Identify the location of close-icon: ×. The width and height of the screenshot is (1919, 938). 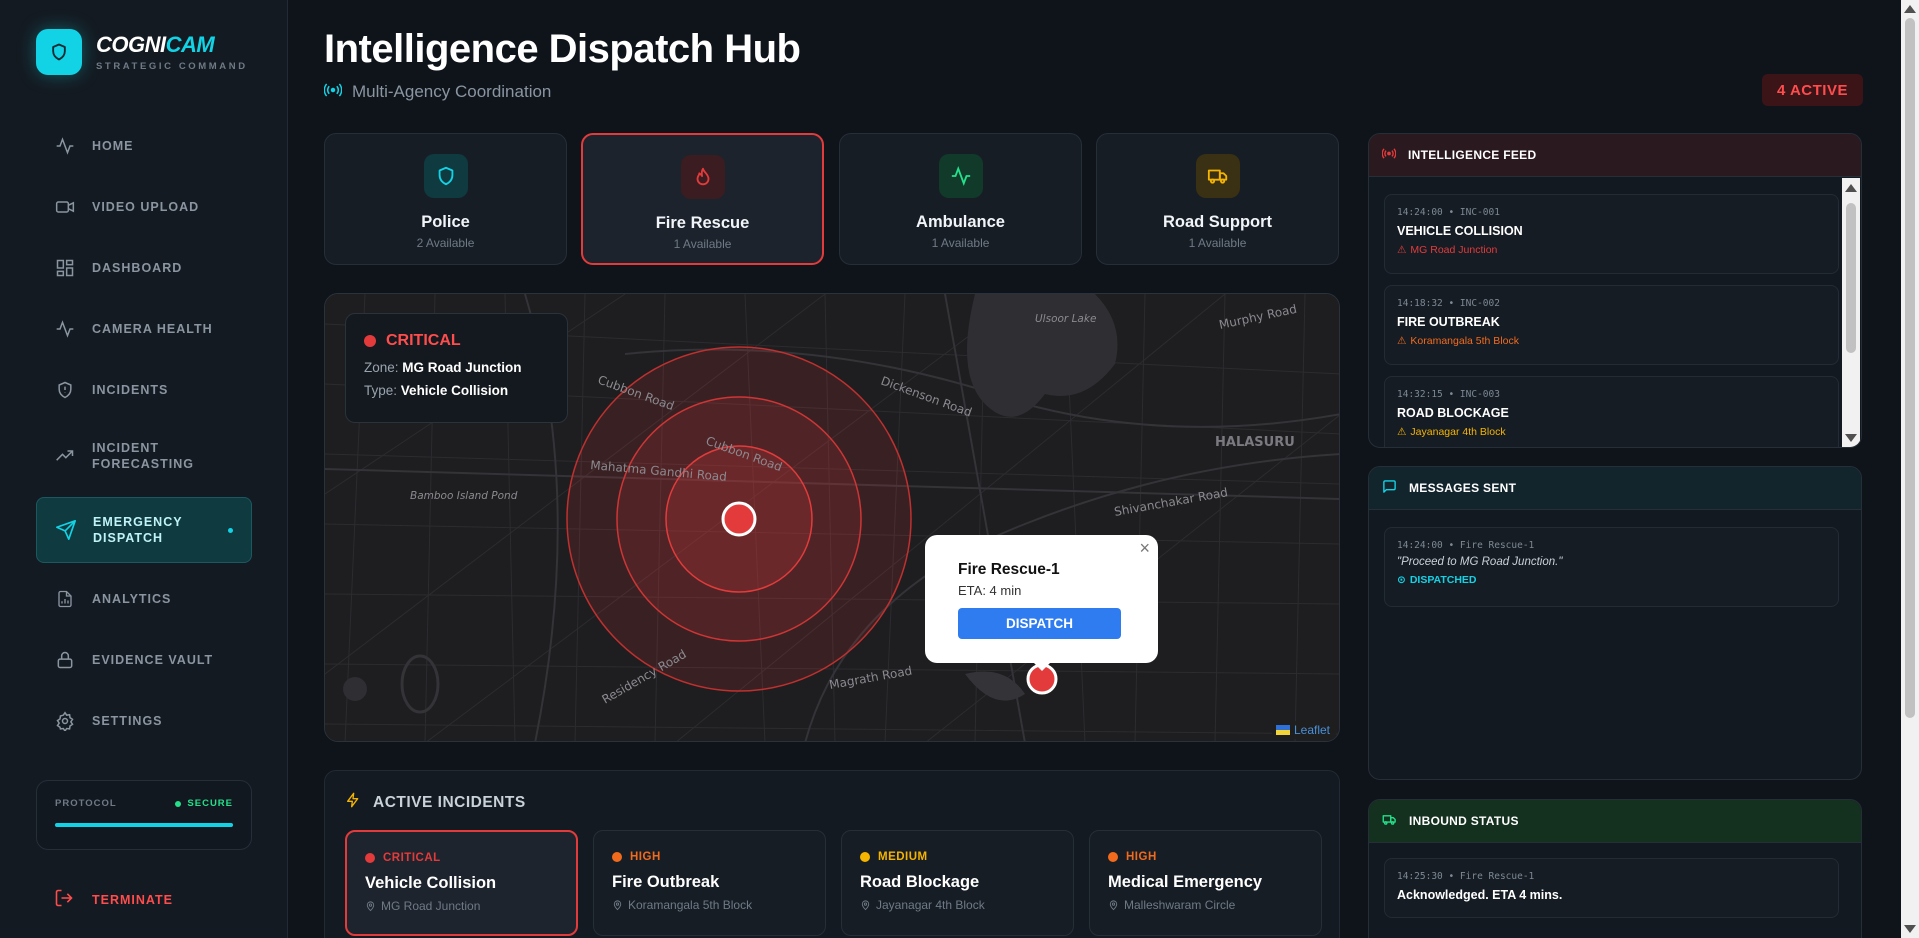
(1144, 548).